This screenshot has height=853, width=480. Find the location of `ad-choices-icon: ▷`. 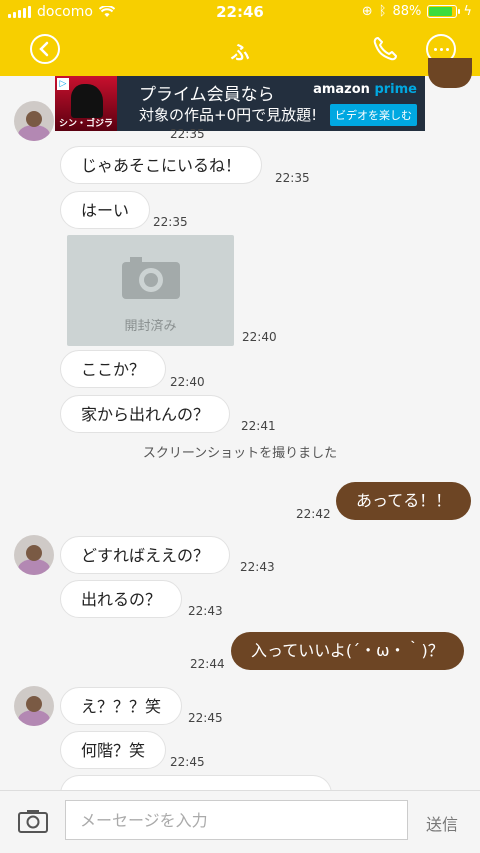

ad-choices-icon: ▷ is located at coordinates (63, 84).